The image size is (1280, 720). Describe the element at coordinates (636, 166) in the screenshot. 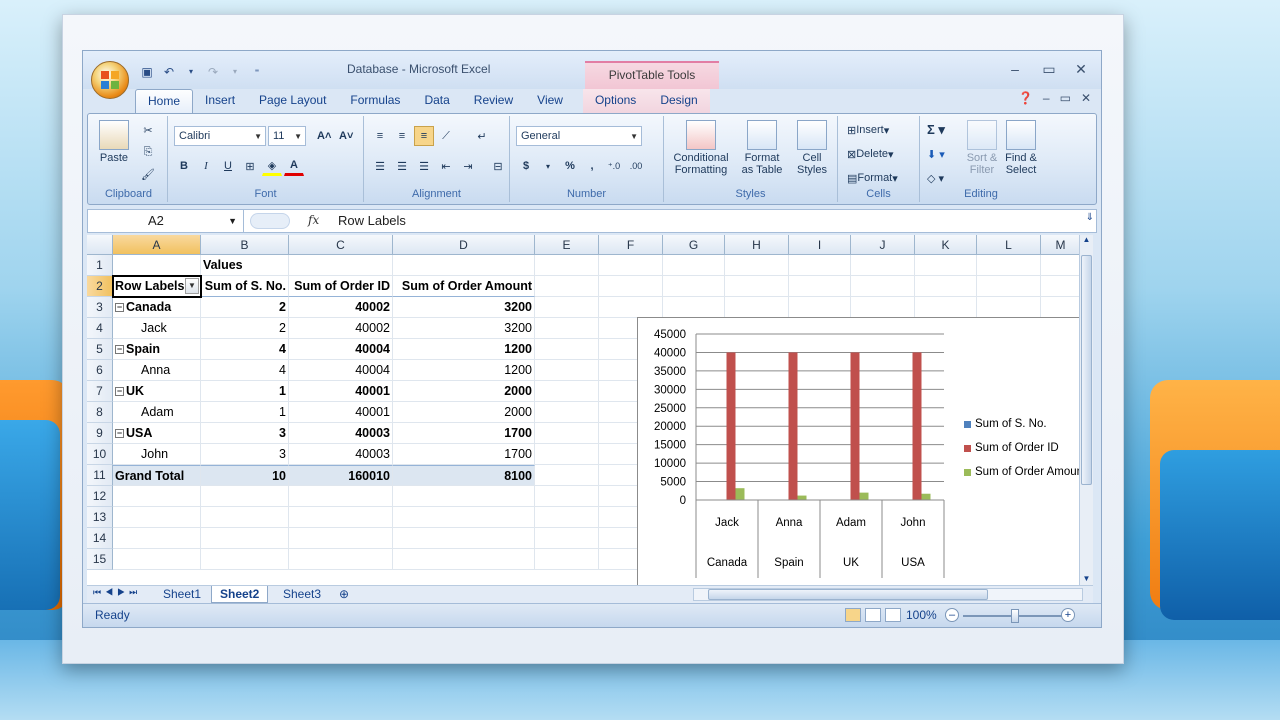

I see `decrease-decimal-icon: .00` at that location.